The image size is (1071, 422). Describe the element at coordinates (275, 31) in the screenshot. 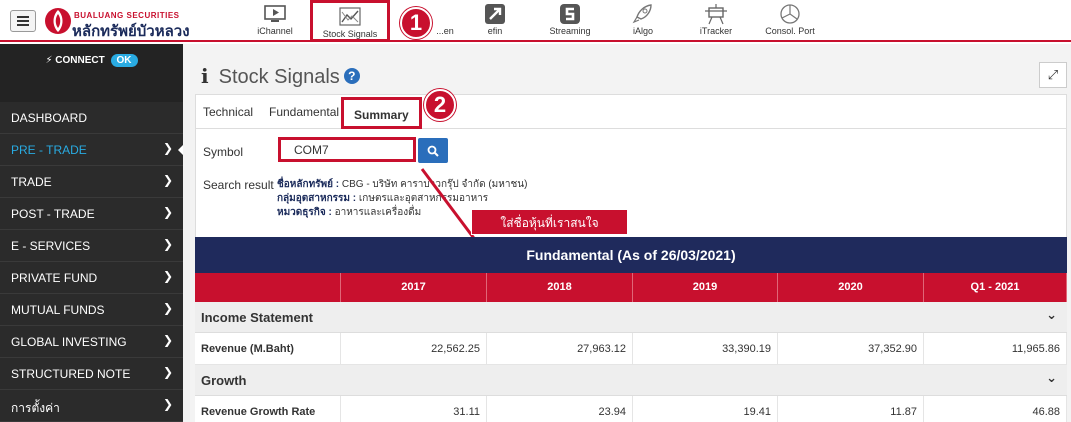

I see `nav-label: iChannel` at that location.